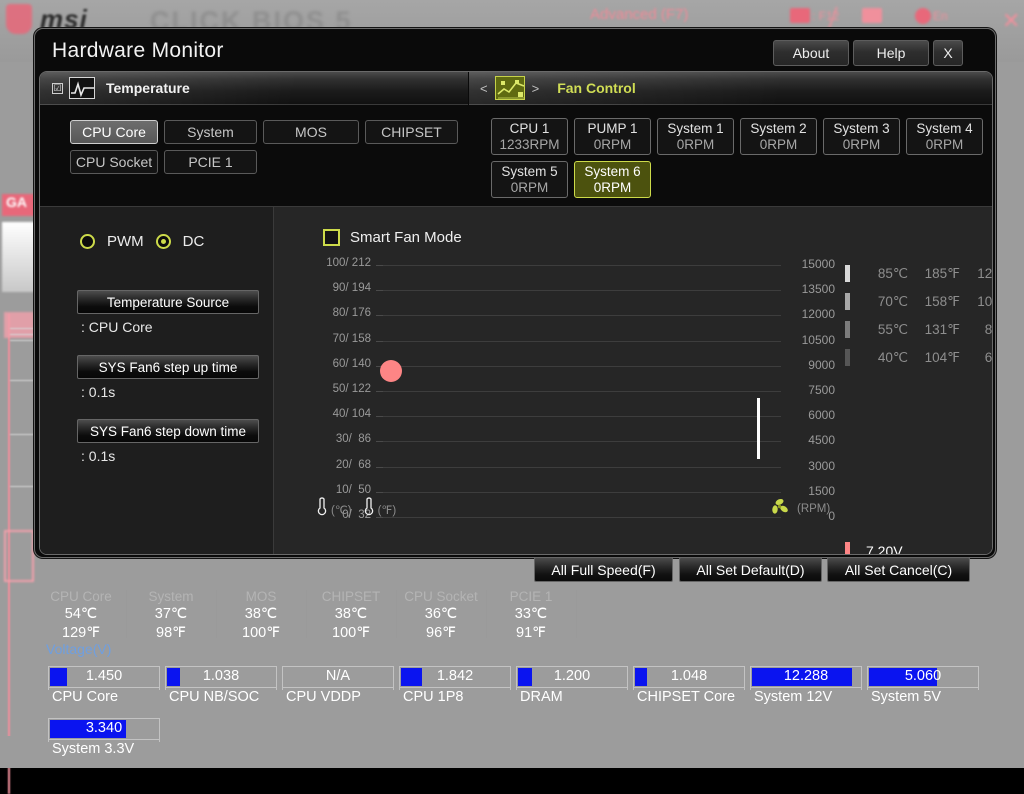 This screenshot has height=794, width=1024. I want to click on fan-card-cpu-1: CPU 11233RPM, so click(529, 136).